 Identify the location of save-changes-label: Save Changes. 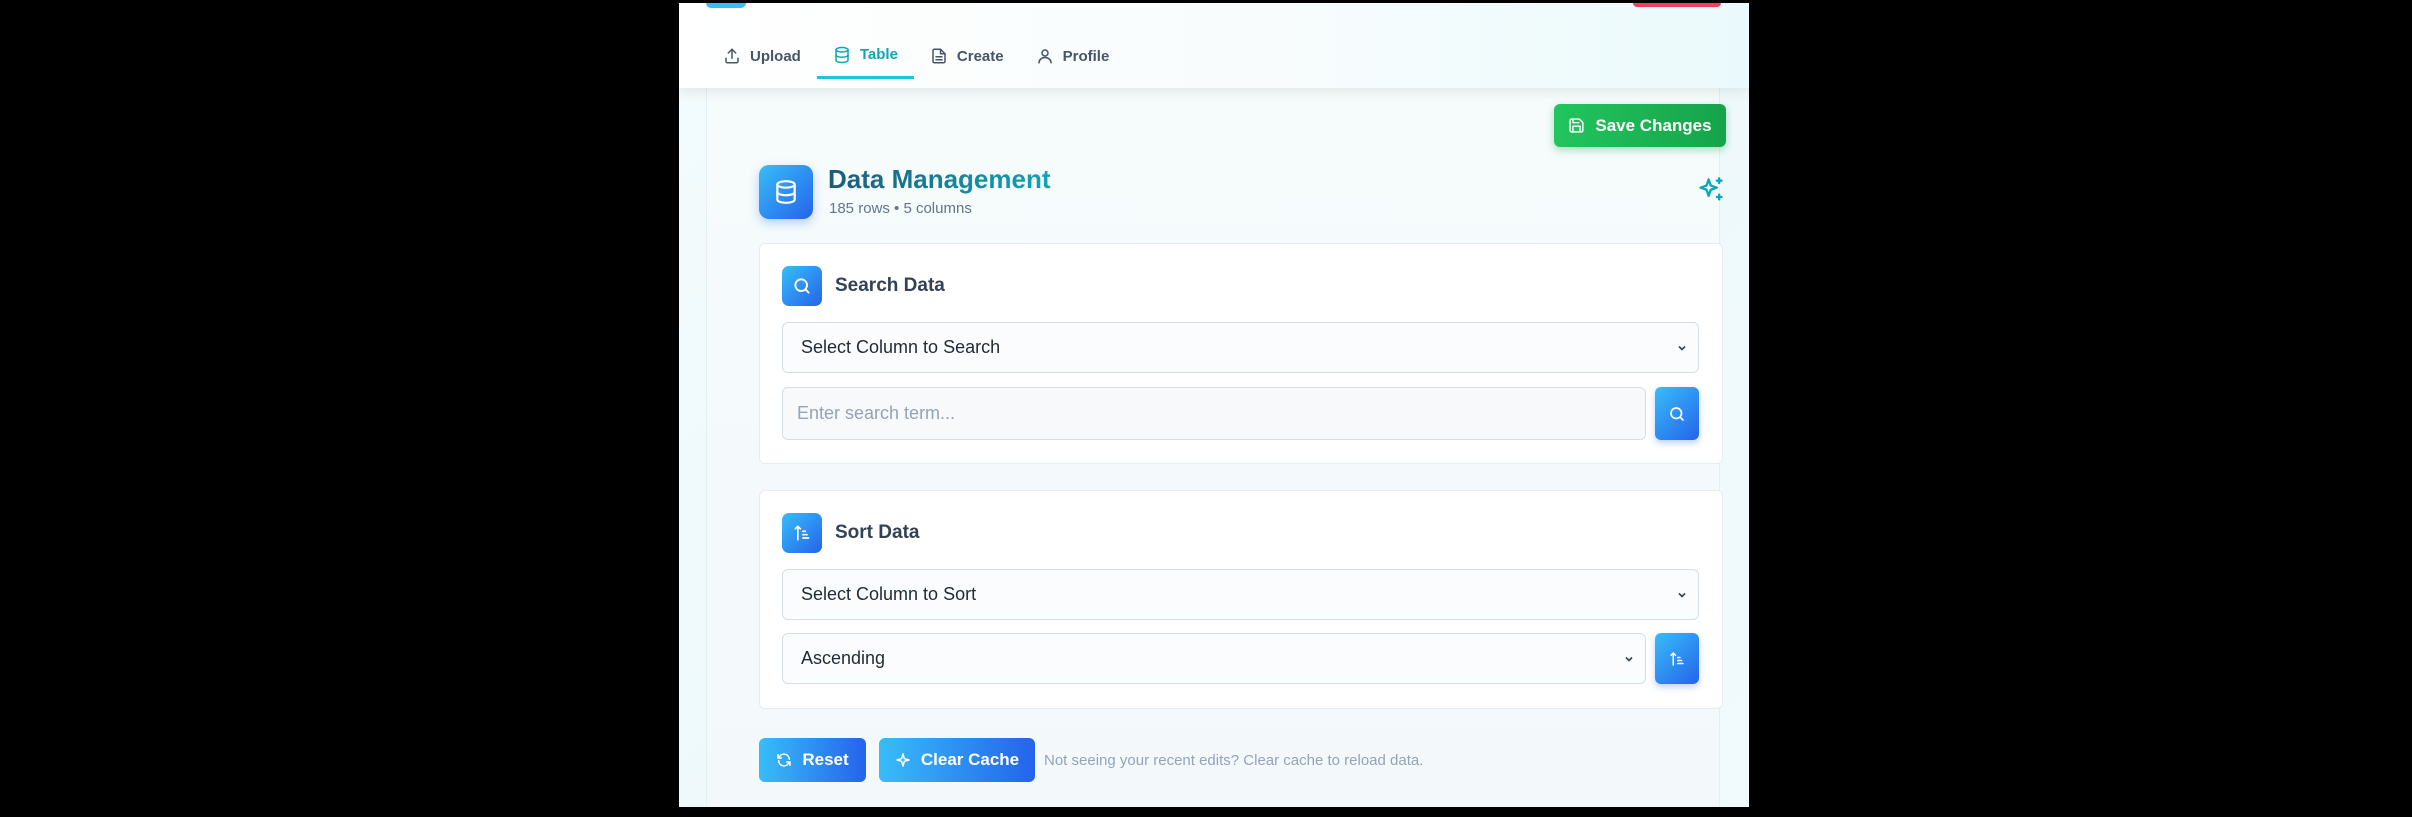
(1653, 125).